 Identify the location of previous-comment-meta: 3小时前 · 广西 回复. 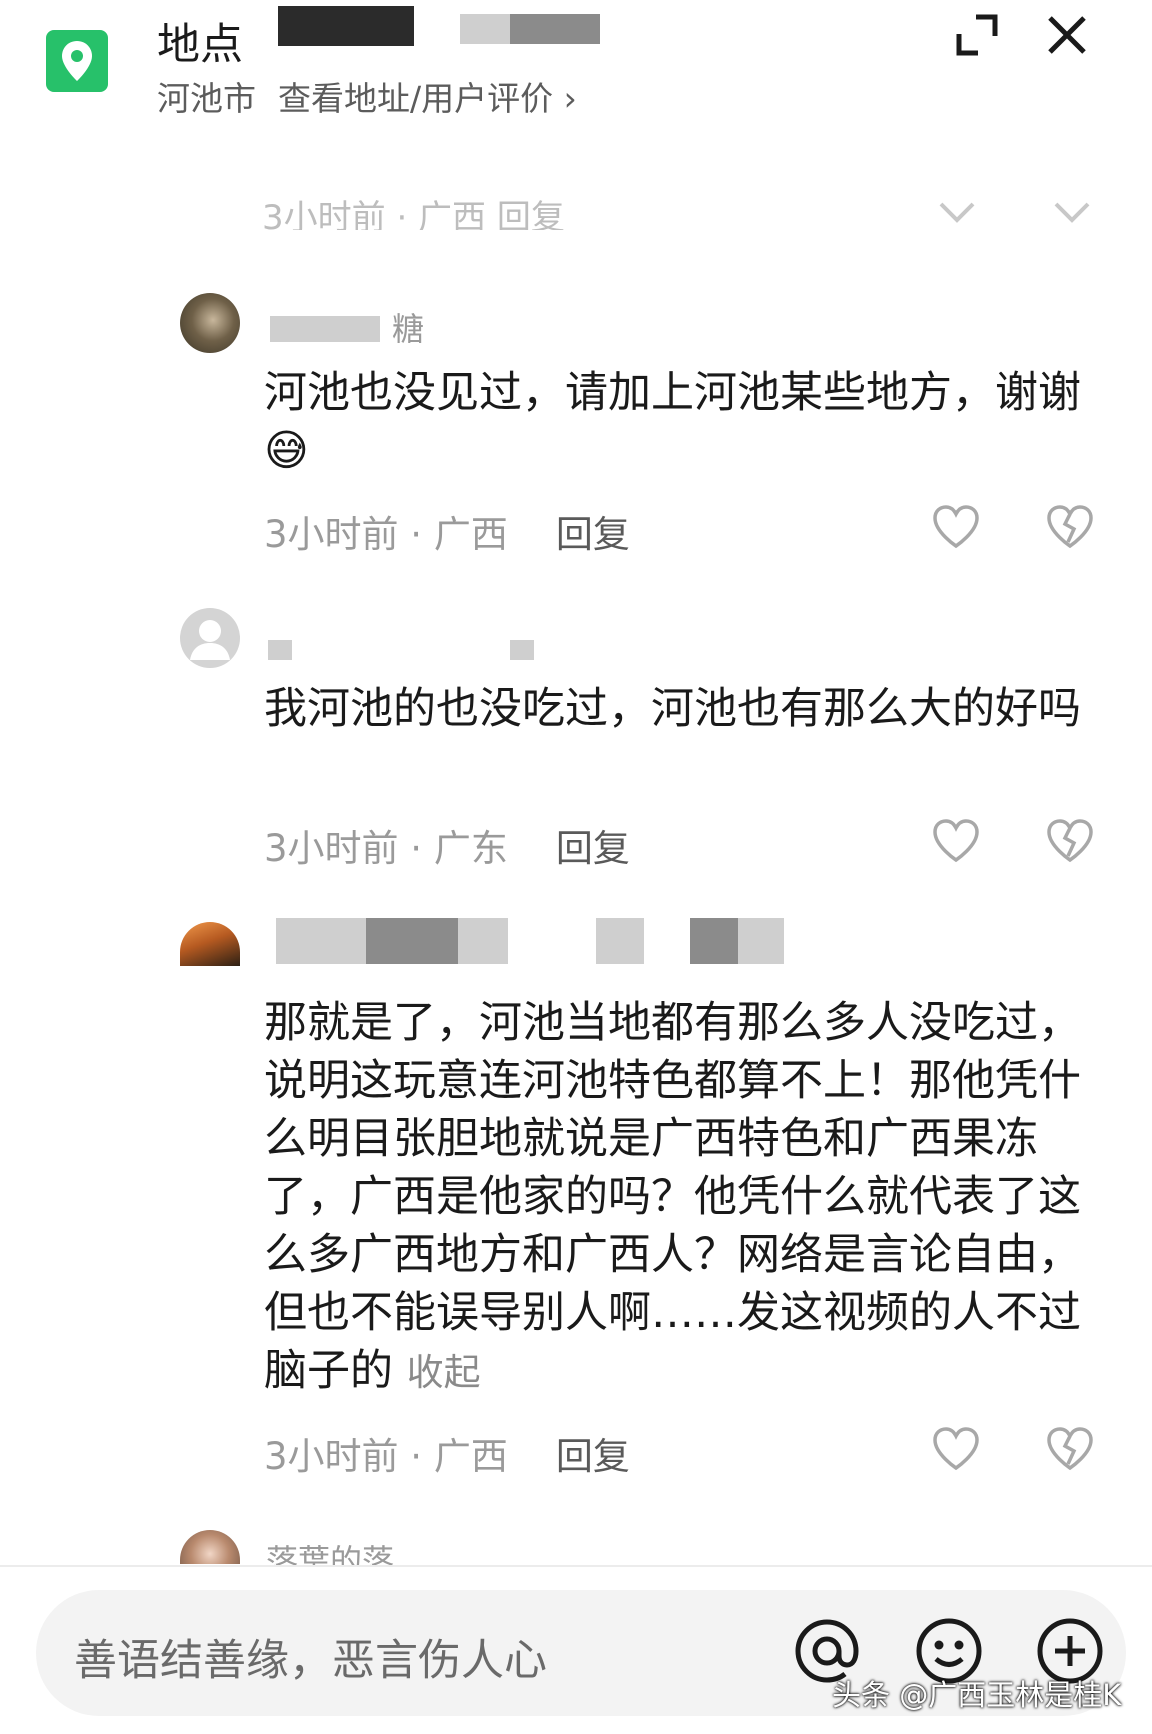
(413, 214).